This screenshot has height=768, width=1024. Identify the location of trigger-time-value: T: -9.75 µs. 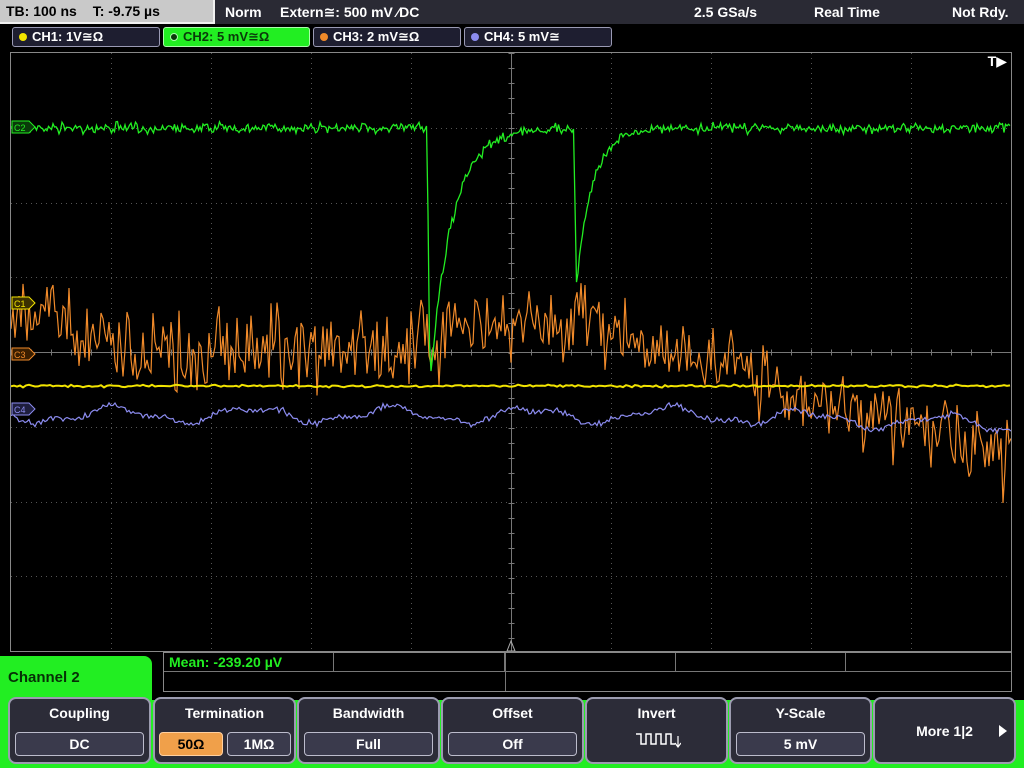
(126, 11).